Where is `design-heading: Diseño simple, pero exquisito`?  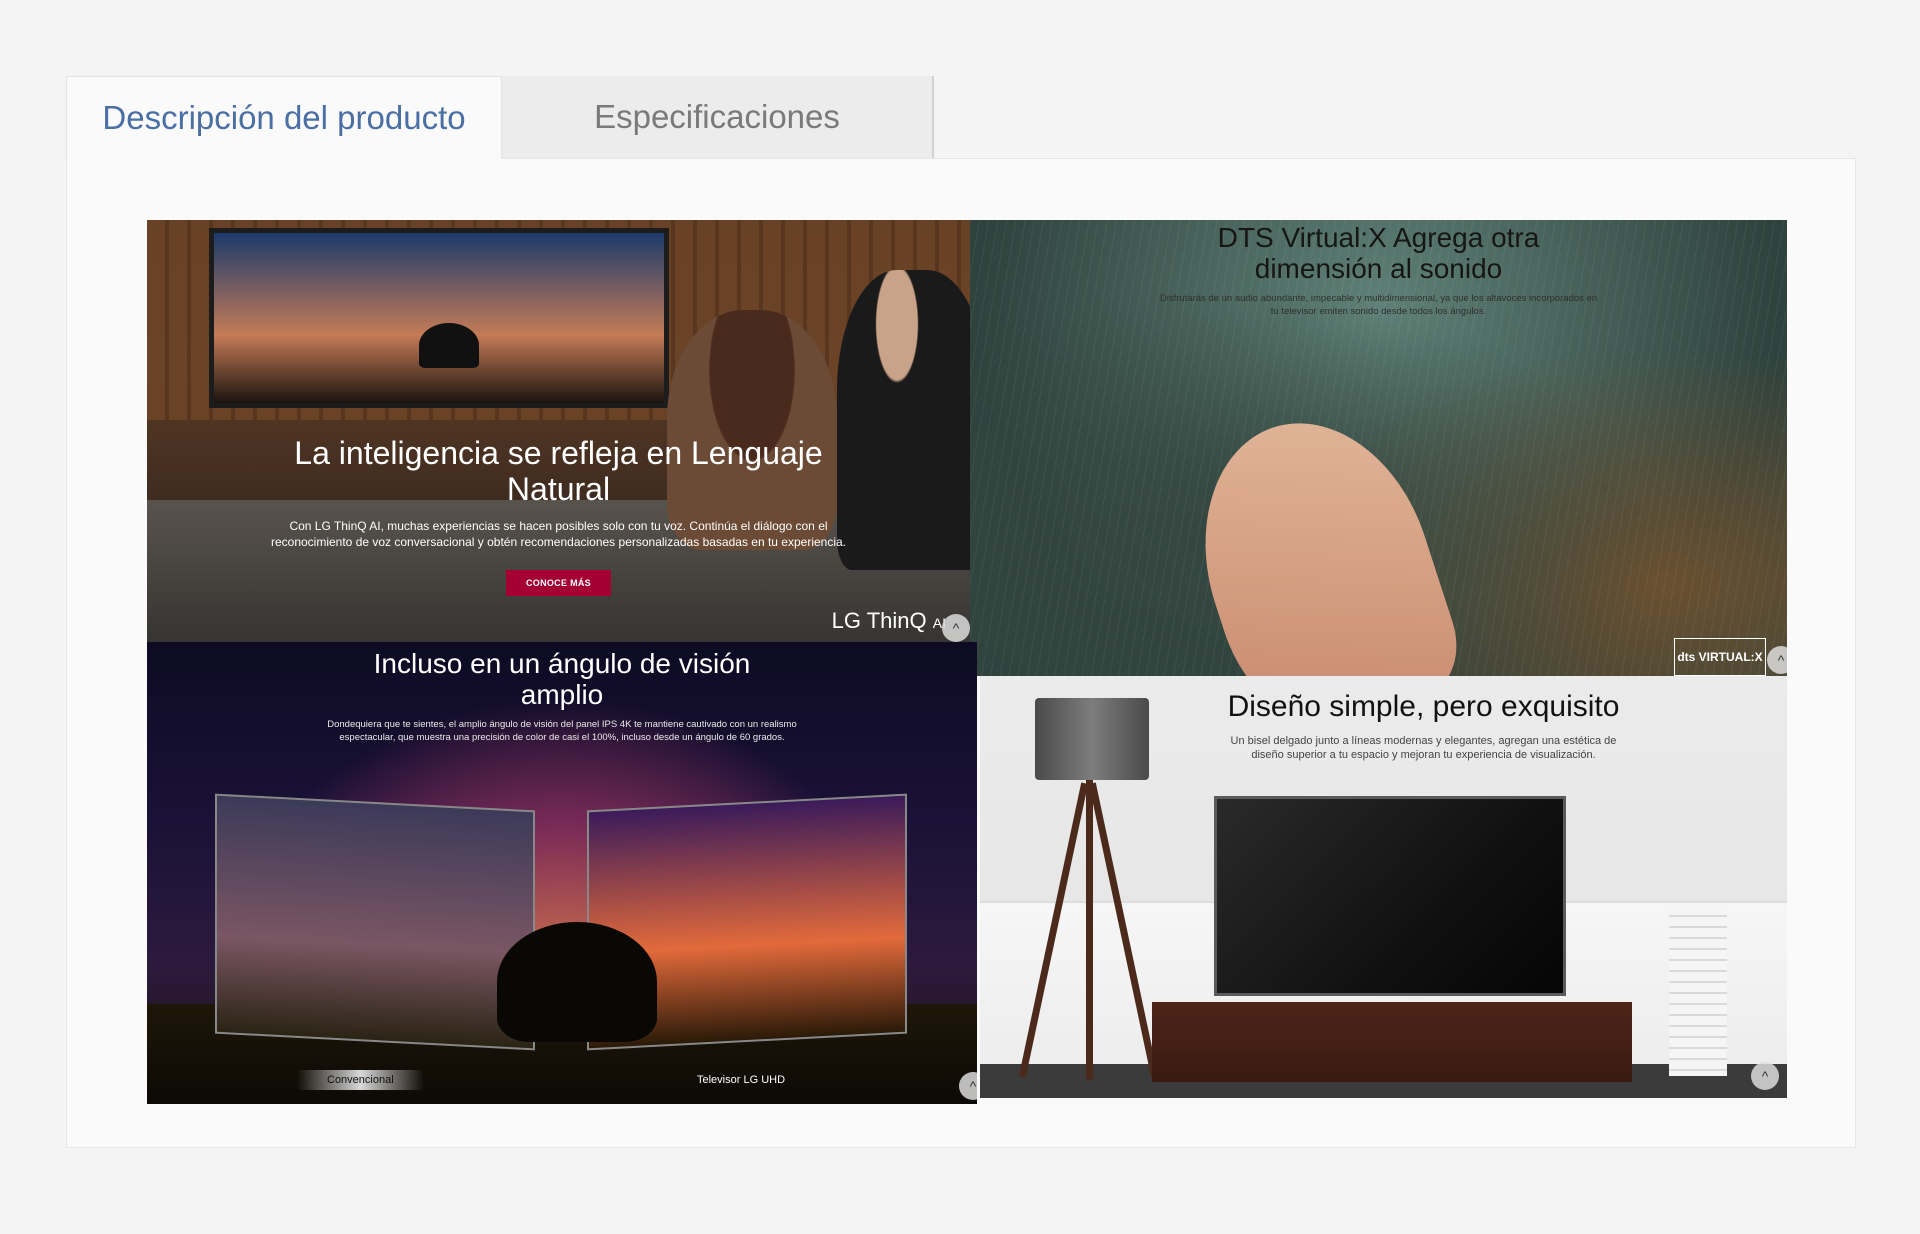
design-heading: Diseño simple, pero exquisito is located at coordinates (1423, 706).